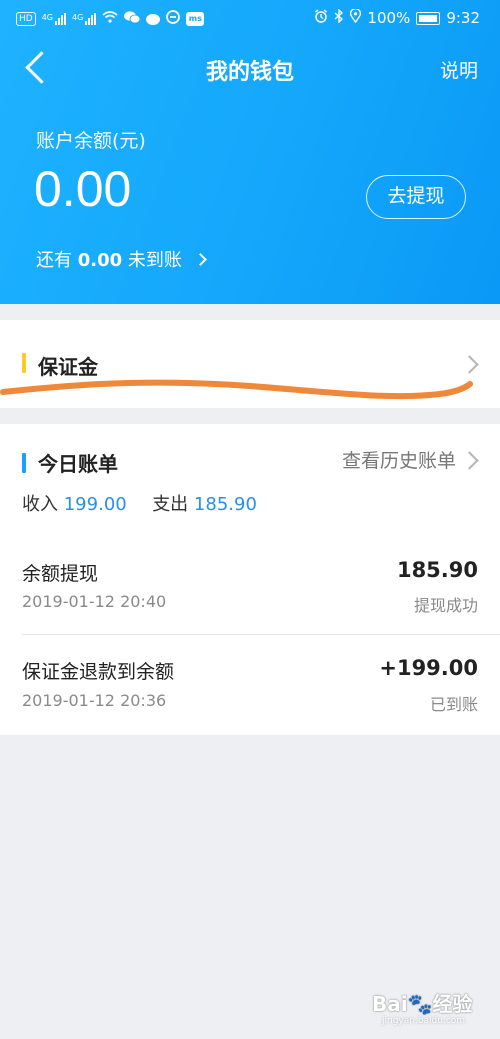 Image resolution: width=500 pixels, height=1039 pixels. Describe the element at coordinates (153, 19) in the screenshot. I see `message-icon` at that location.